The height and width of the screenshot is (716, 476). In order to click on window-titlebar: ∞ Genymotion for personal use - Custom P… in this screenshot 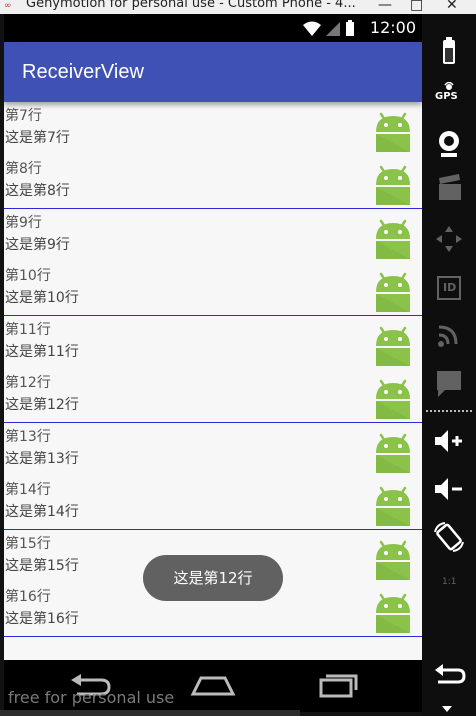, I will do `click(238, 7)`.